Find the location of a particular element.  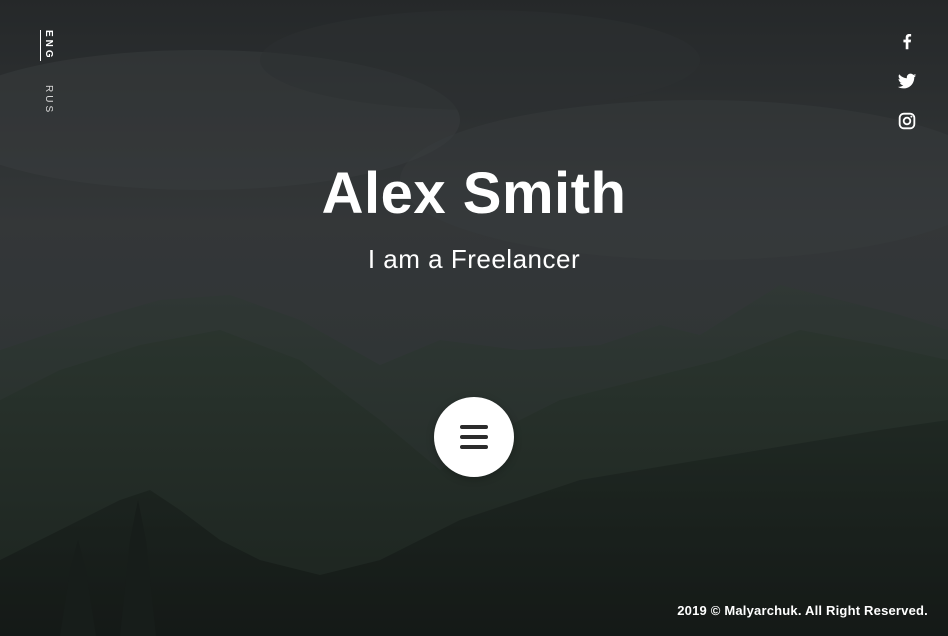

hero-title: Alex Smith is located at coordinates (474, 193).